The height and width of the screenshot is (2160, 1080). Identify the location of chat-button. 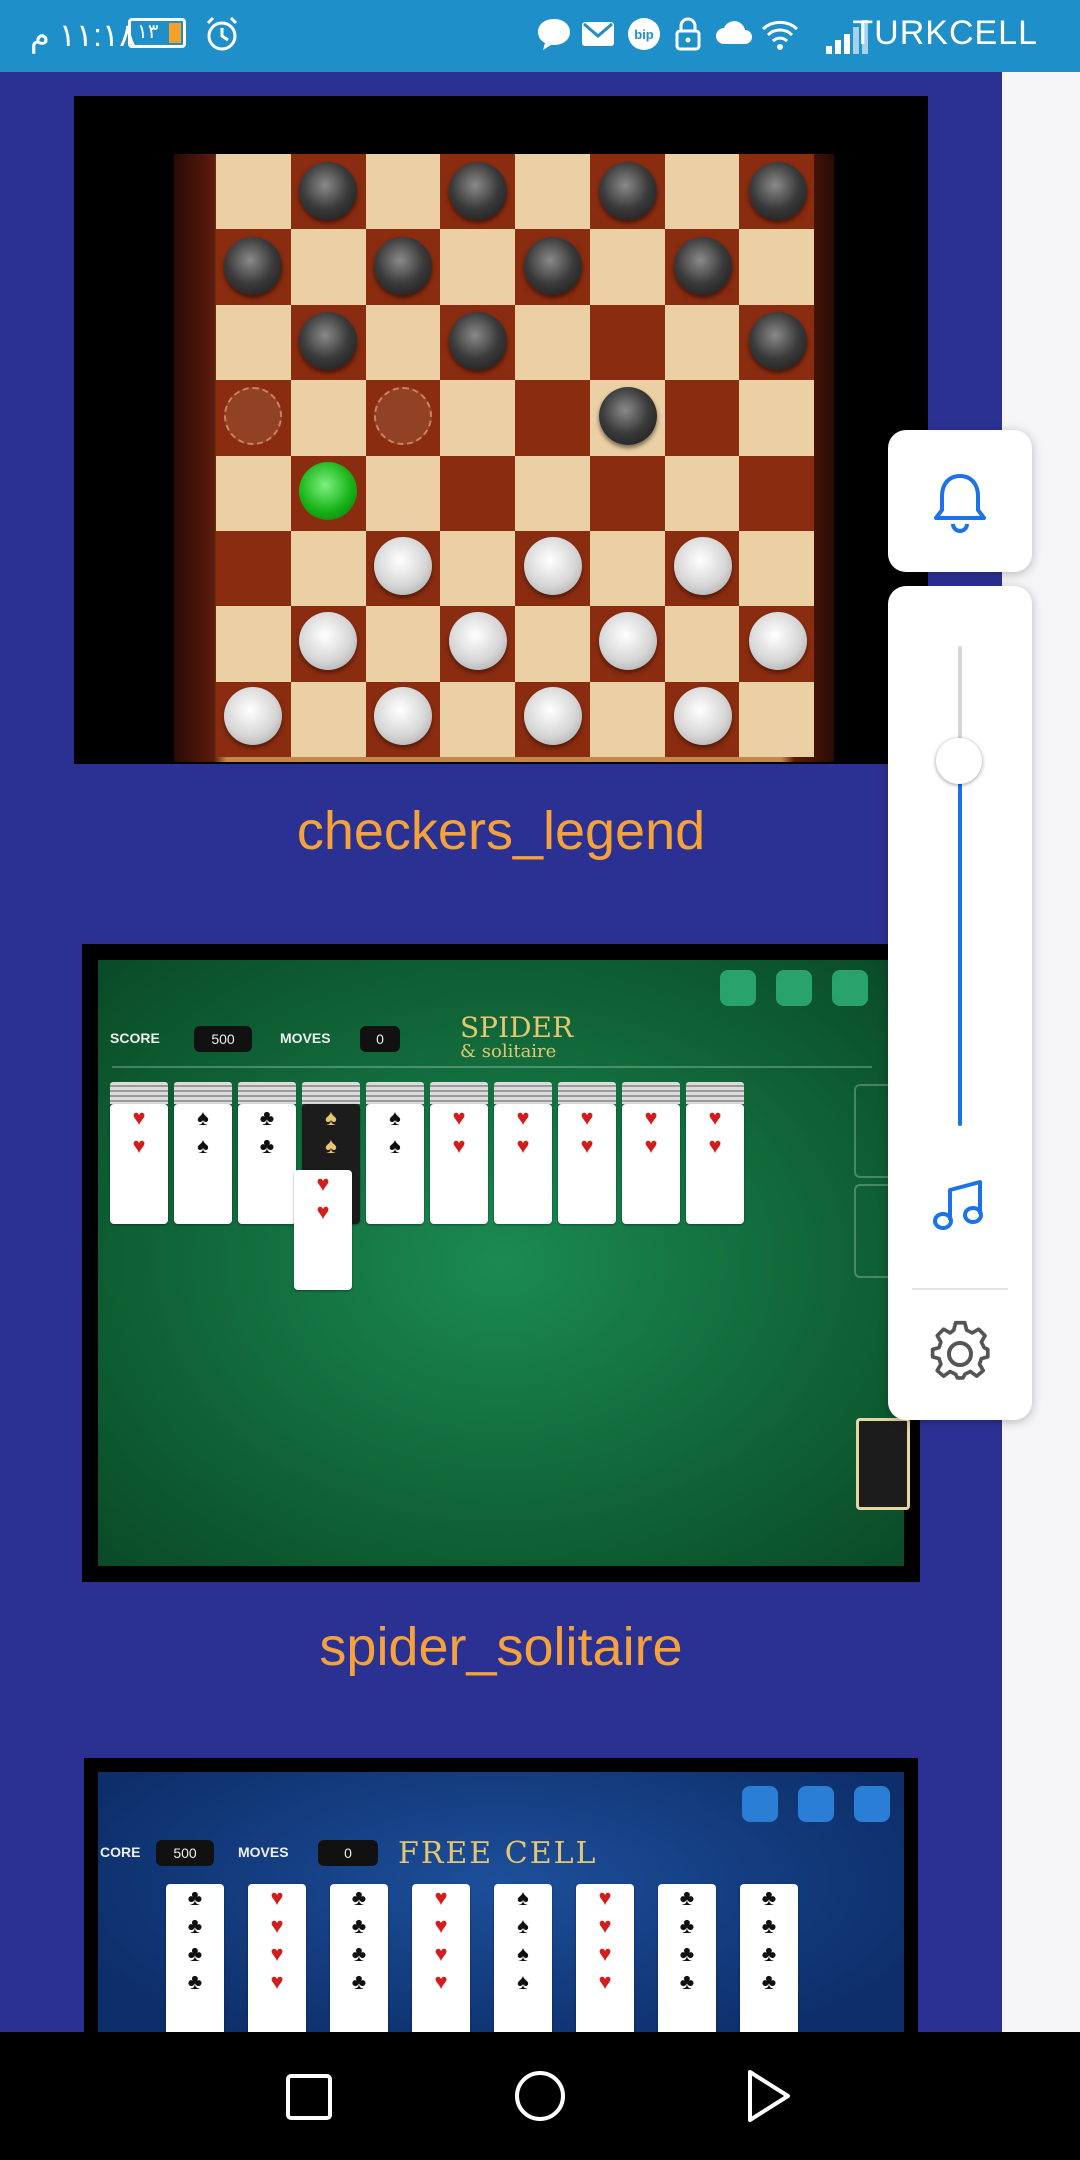
(872, 1804).